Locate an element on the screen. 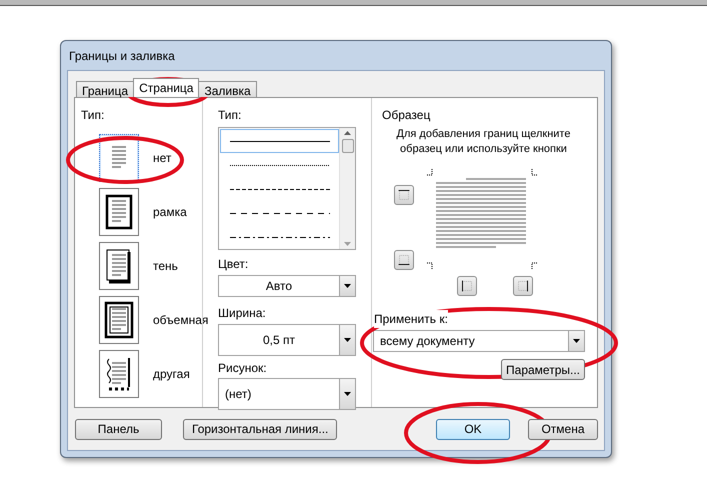  preview-title: Образец is located at coordinates (407, 115).